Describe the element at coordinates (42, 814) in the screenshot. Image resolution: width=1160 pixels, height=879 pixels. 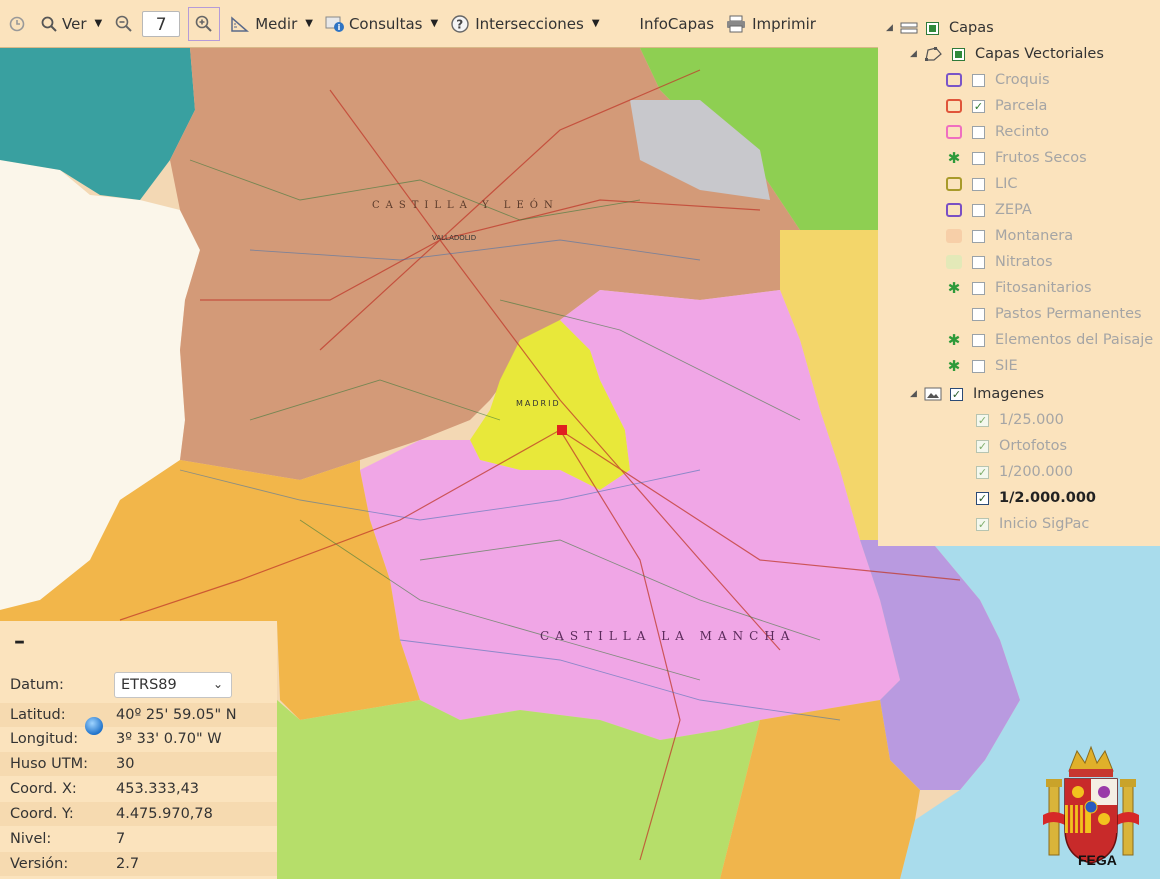
I see `coordy-label: Coord. Y:` at that location.